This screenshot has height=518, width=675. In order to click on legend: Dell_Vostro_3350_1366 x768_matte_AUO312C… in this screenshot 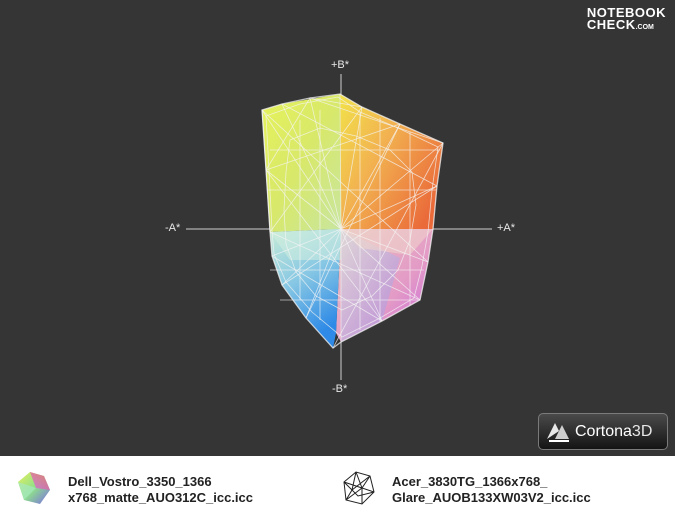, I will do `click(337, 487)`.